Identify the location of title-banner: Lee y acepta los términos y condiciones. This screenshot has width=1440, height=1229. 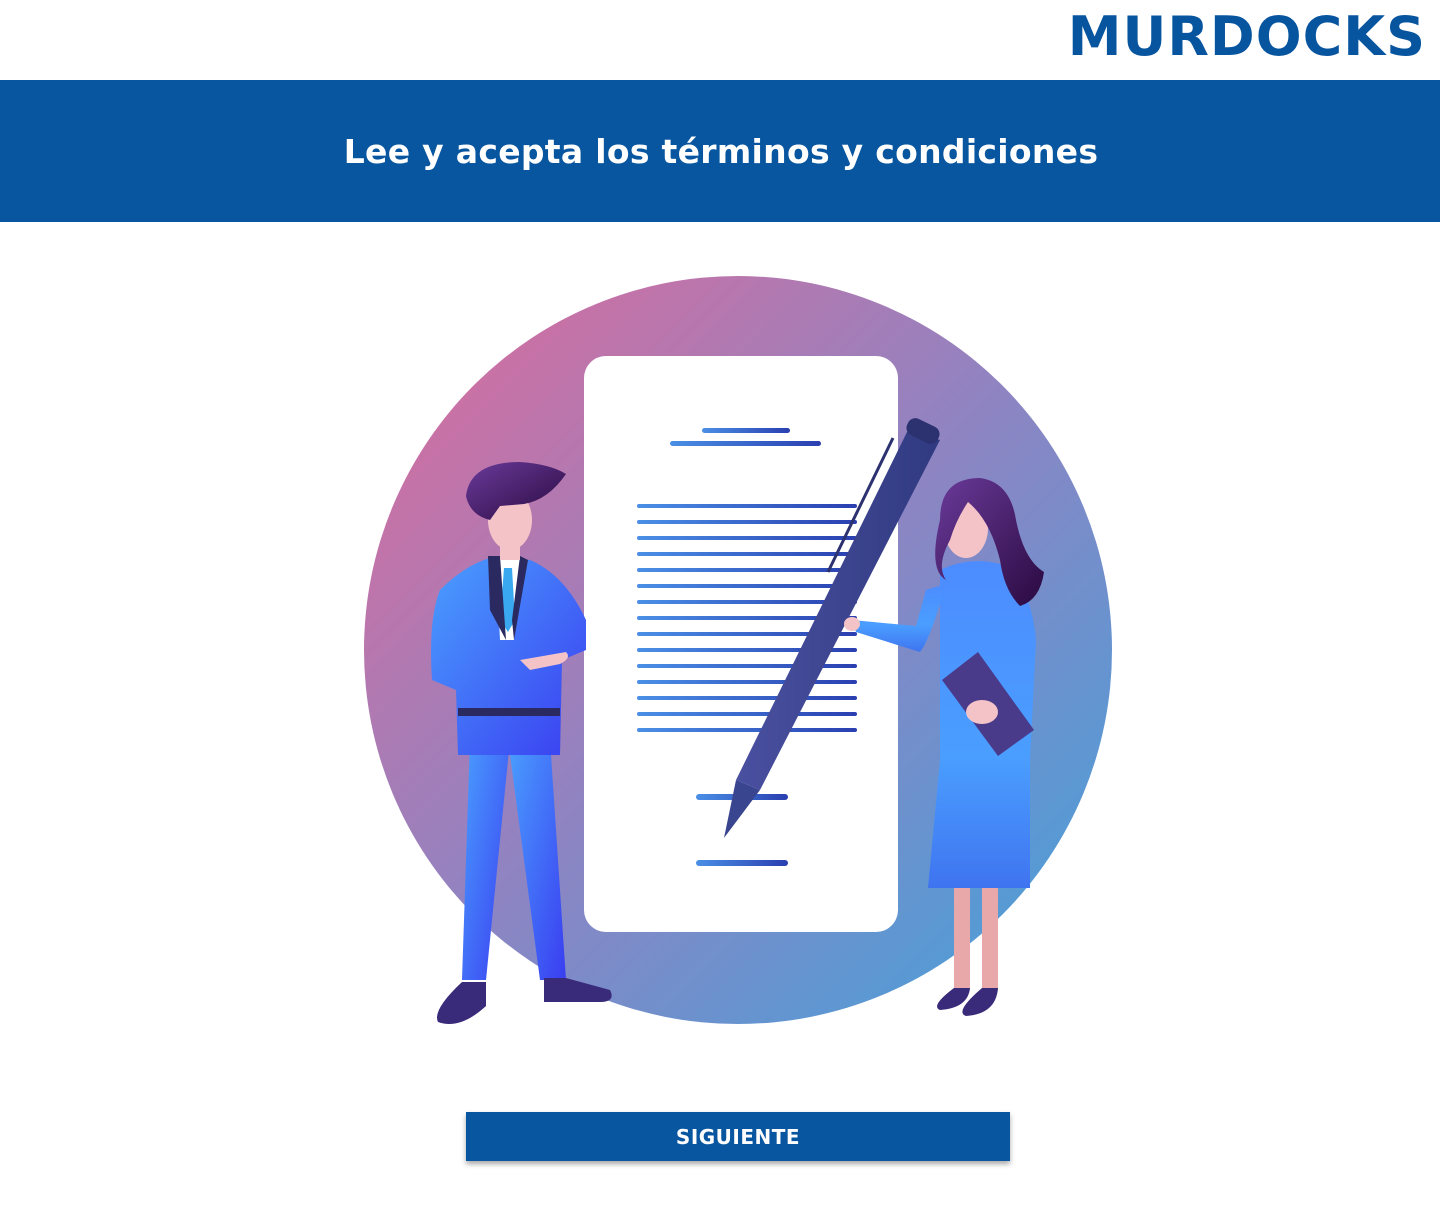
(720, 151).